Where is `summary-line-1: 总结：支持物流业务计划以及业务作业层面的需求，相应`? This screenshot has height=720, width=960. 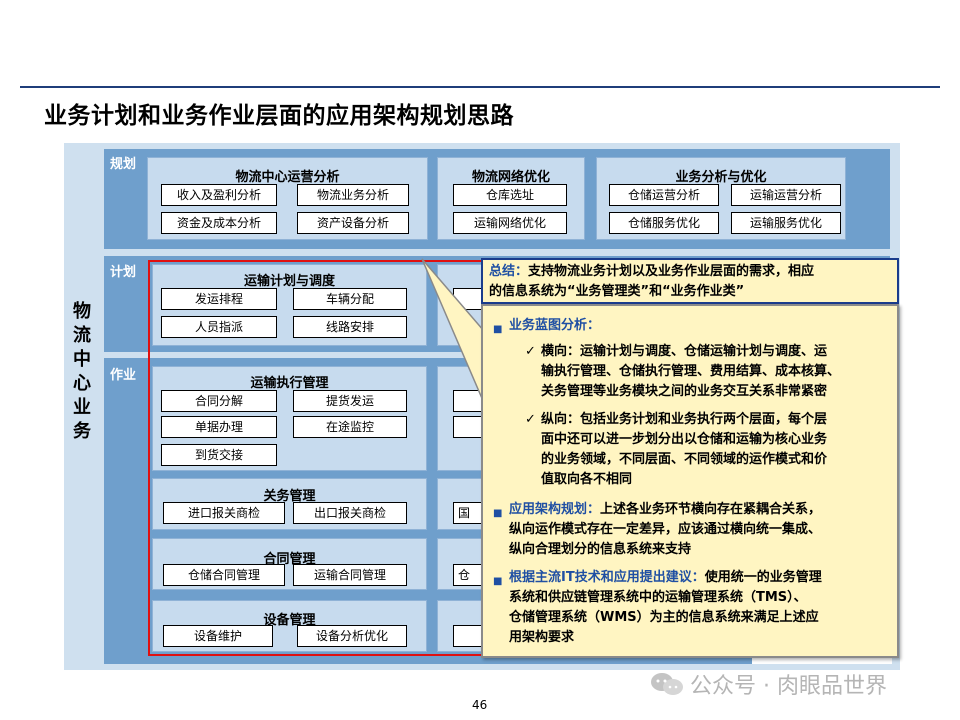
summary-line-1: 总结：支持物流业务计划以及业务作业层面的需求，相应 is located at coordinates (690, 272).